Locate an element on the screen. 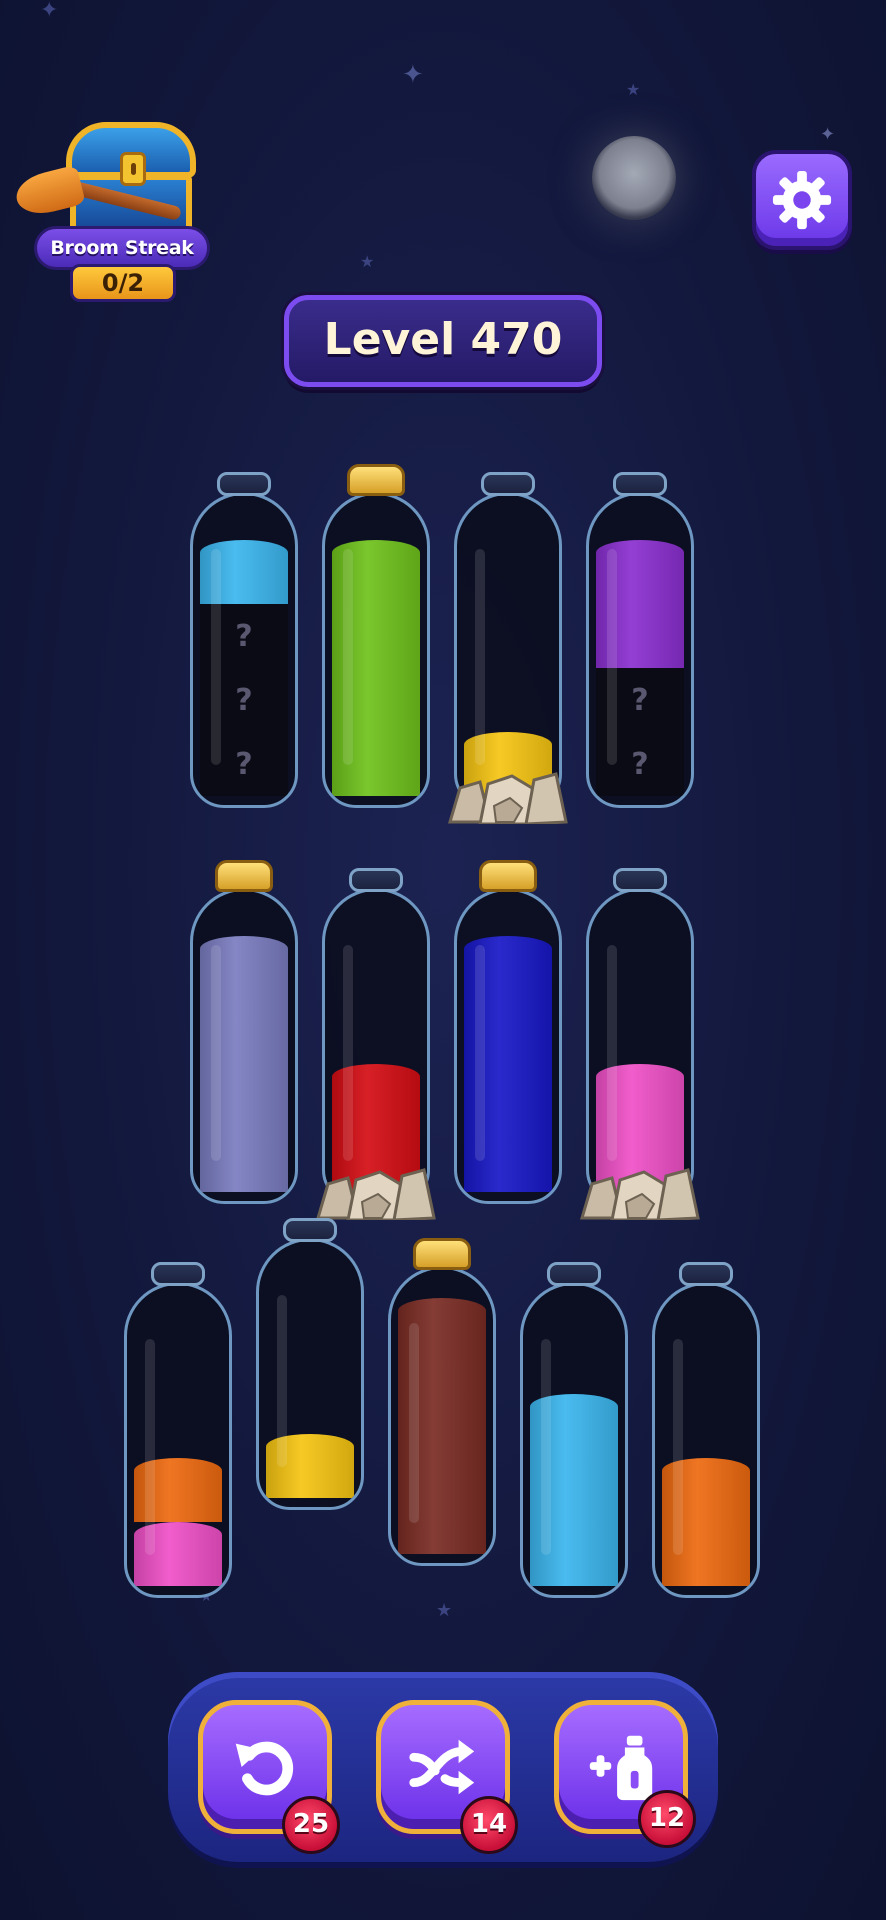 This screenshot has height=1920, width=886. liquid-stack: ??? is located at coordinates (244, 650).